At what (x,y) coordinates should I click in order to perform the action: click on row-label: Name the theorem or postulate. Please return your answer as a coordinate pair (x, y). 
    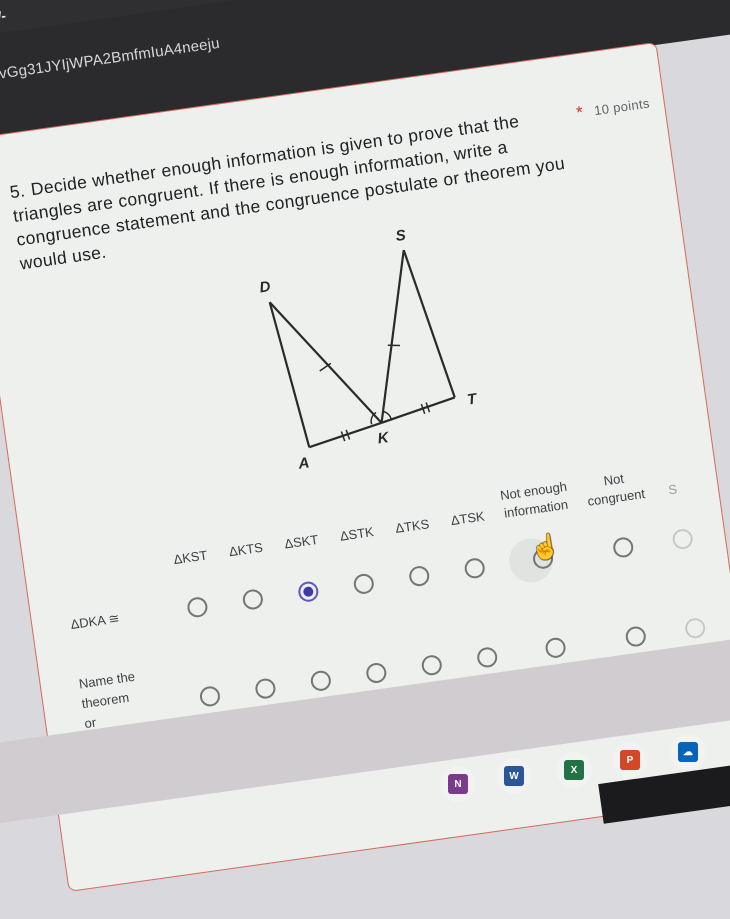
    Looking at the image, I should click on (109, 709).